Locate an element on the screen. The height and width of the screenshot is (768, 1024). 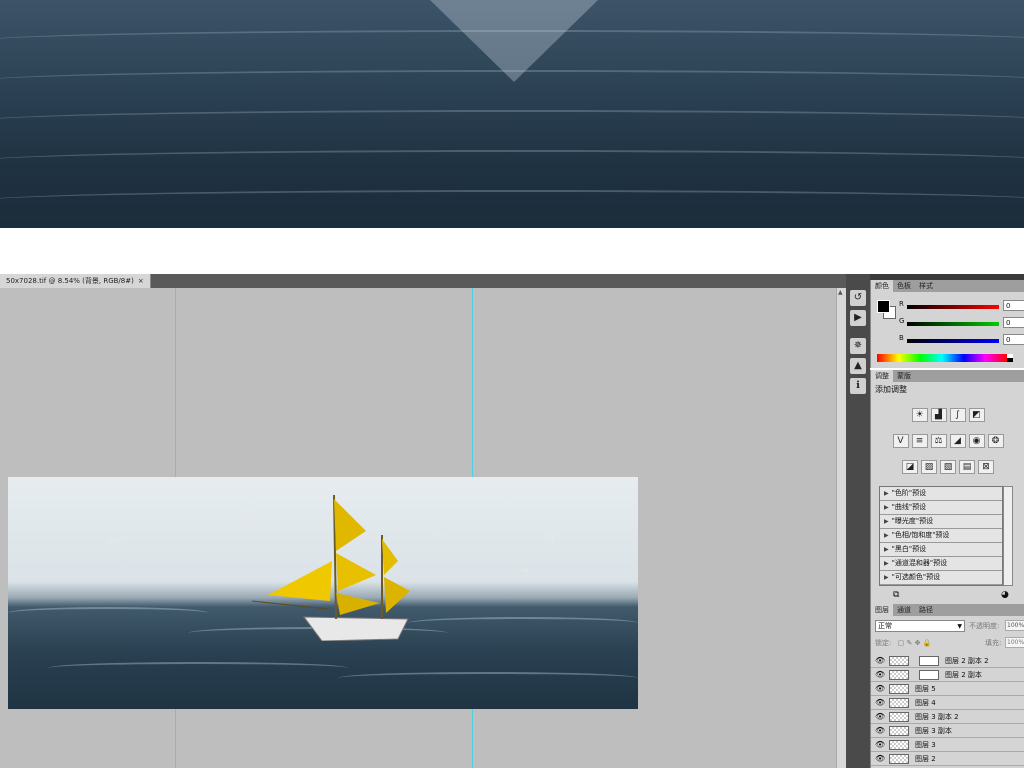
green-value-input: 0 is located at coordinates (1013, 322).